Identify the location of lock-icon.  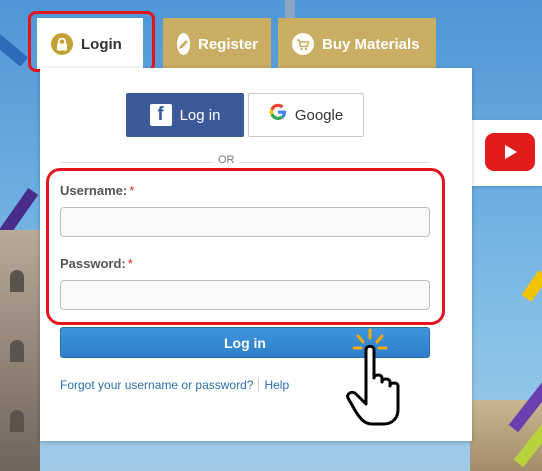
(62, 44).